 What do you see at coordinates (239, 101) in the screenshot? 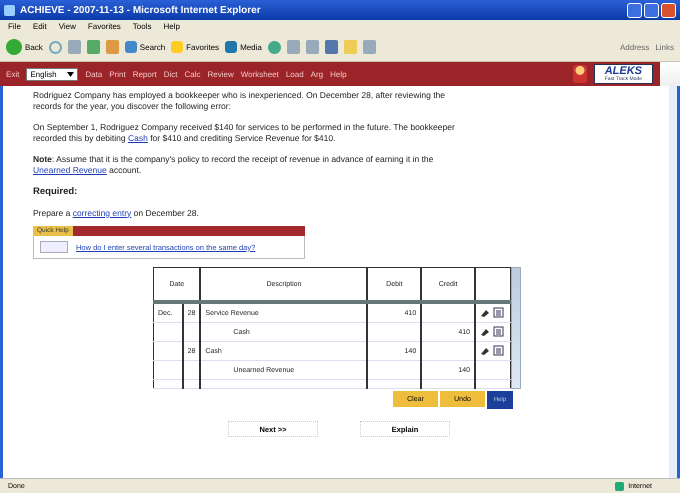
I see `problem-text: Rodriguez Company has employed a bookkeeper who is inexperienced. On December 28, after reviewing the records for the year, you discover the following error:` at bounding box center [239, 101].